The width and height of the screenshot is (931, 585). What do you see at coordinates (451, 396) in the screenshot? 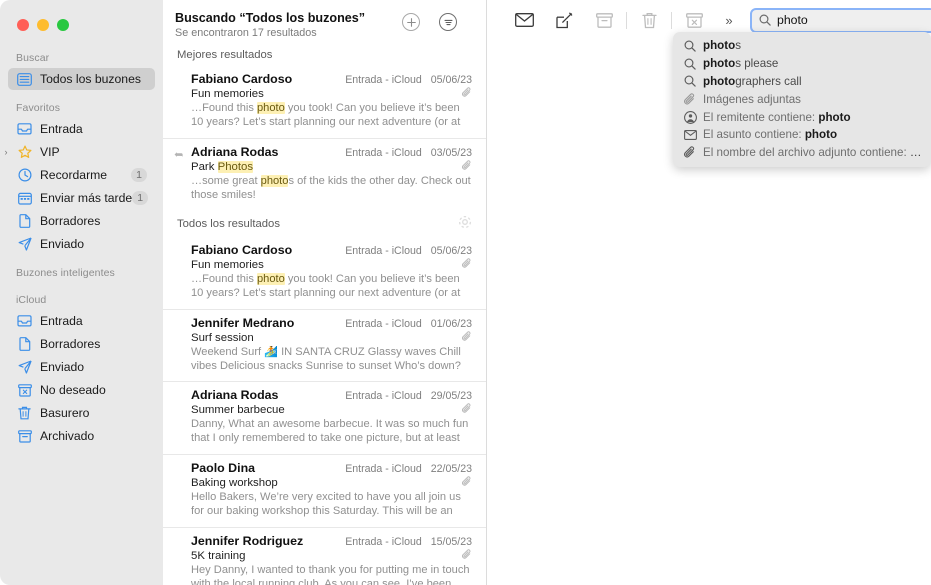
I see `message-date: 29/05/23` at bounding box center [451, 396].